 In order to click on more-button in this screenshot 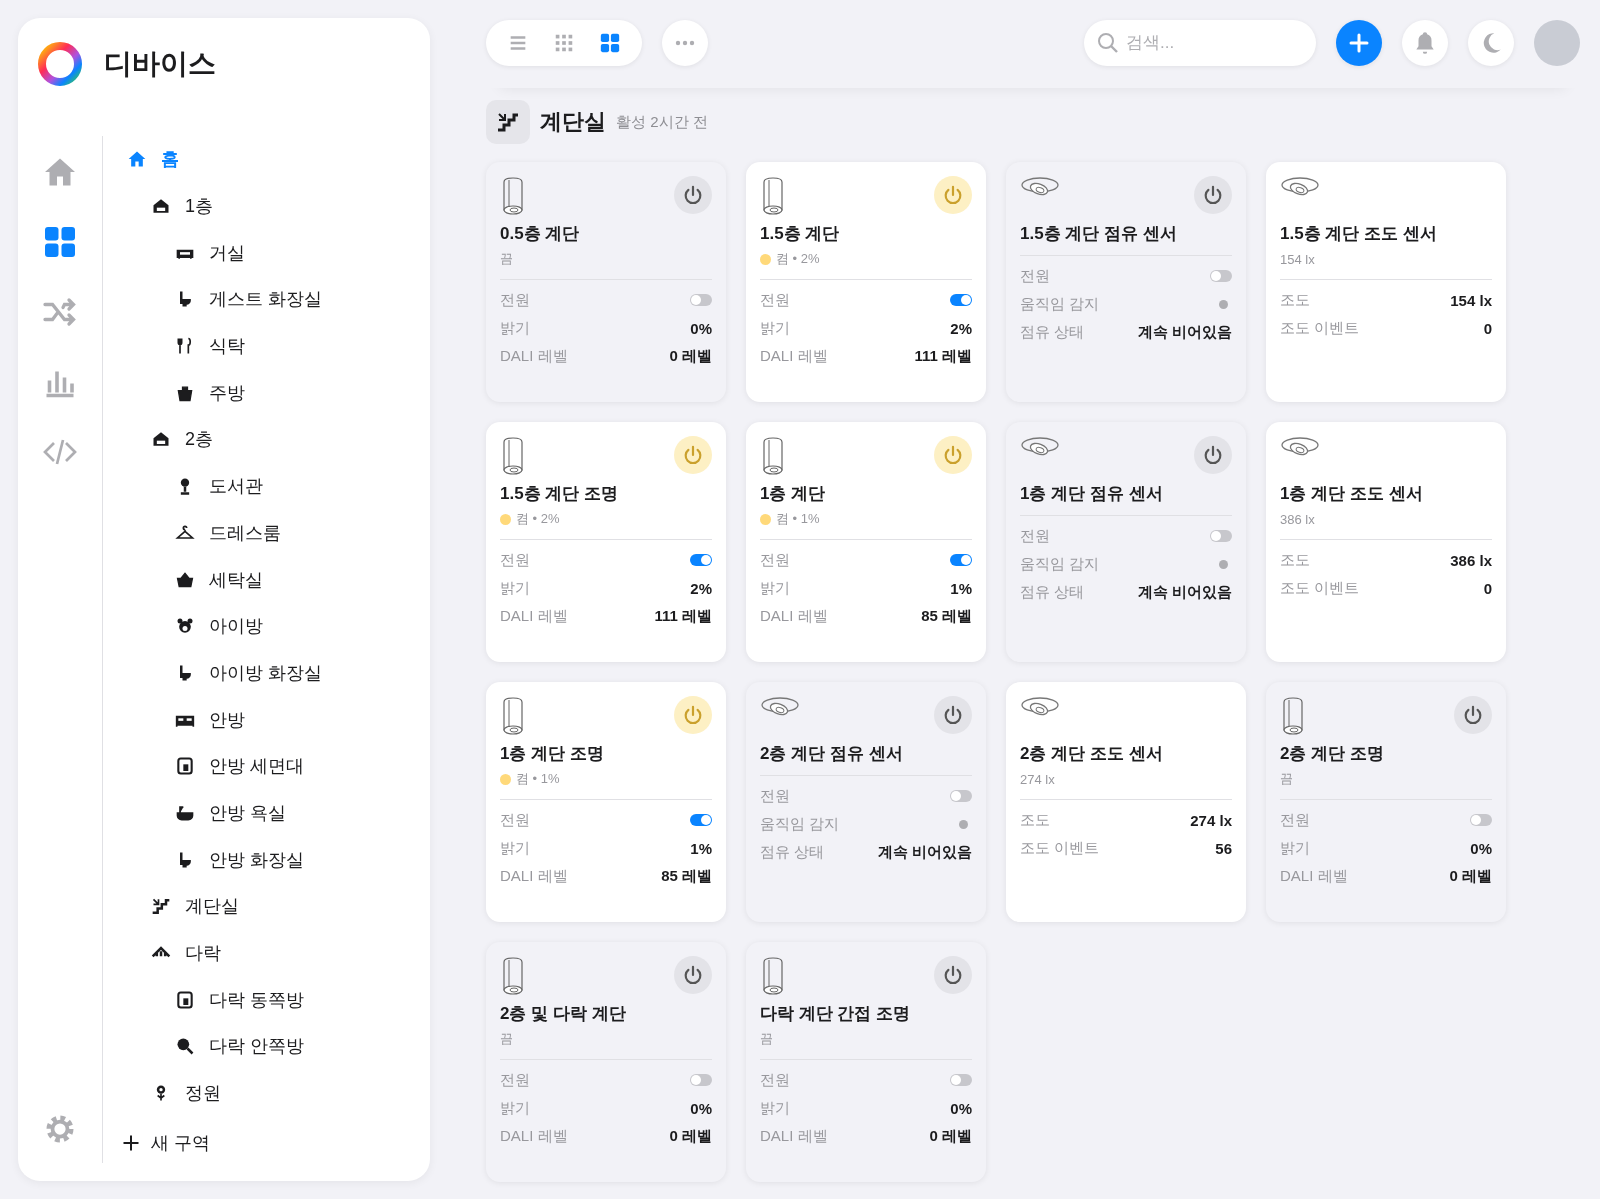, I will do `click(685, 43)`.